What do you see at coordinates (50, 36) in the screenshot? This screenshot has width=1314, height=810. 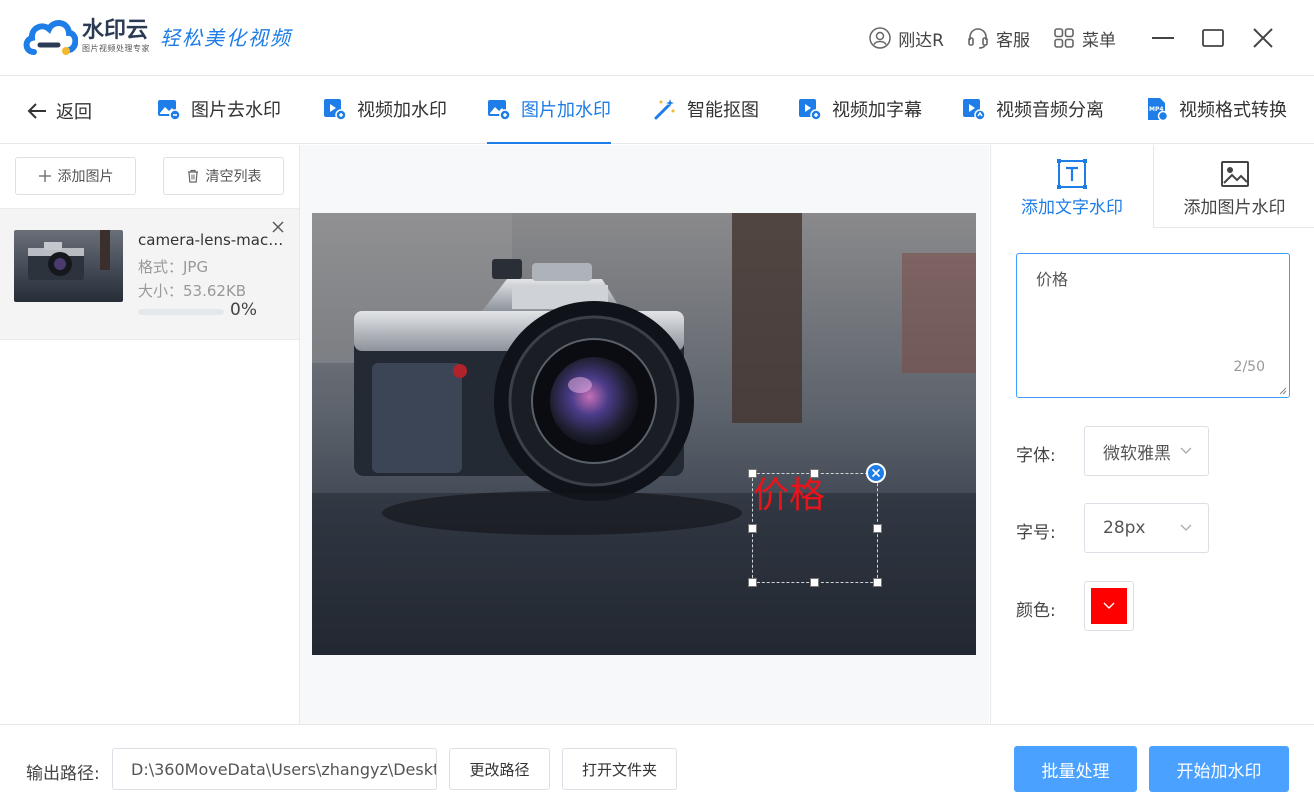 I see `cloud-logo-icon` at bounding box center [50, 36].